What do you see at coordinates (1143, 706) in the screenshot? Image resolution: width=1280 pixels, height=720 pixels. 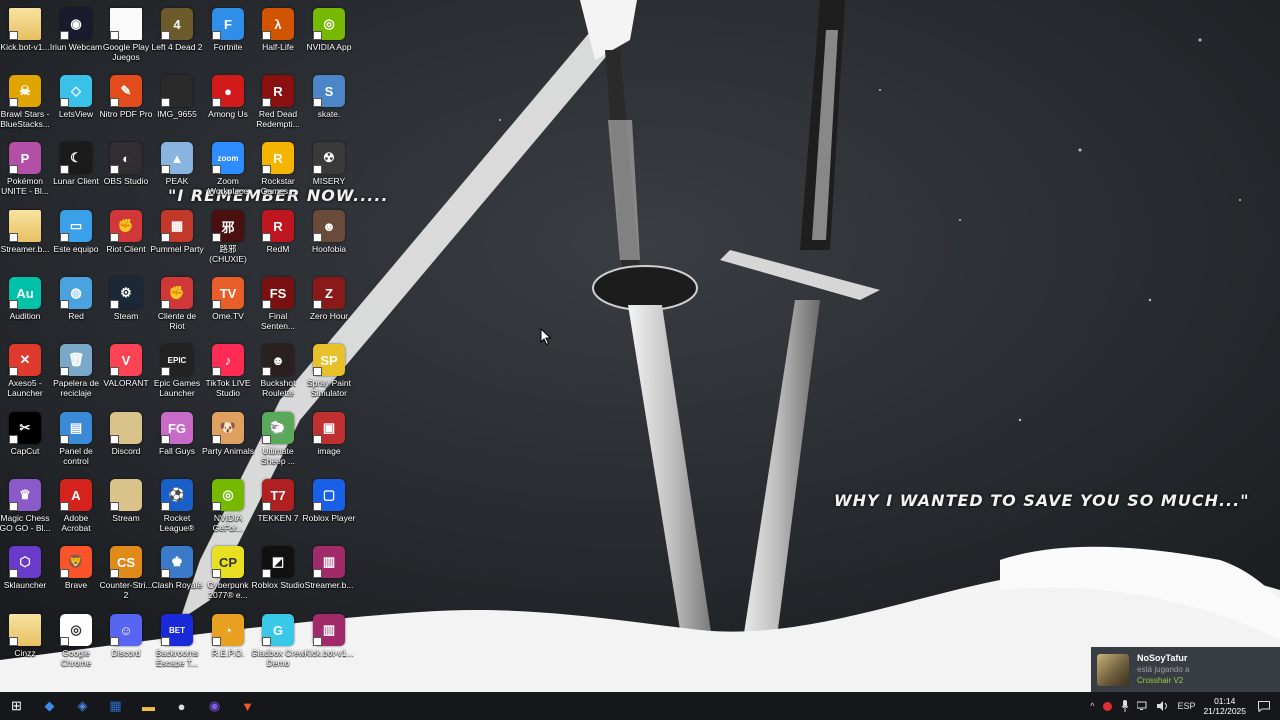 I see `network-icon` at bounding box center [1143, 706].